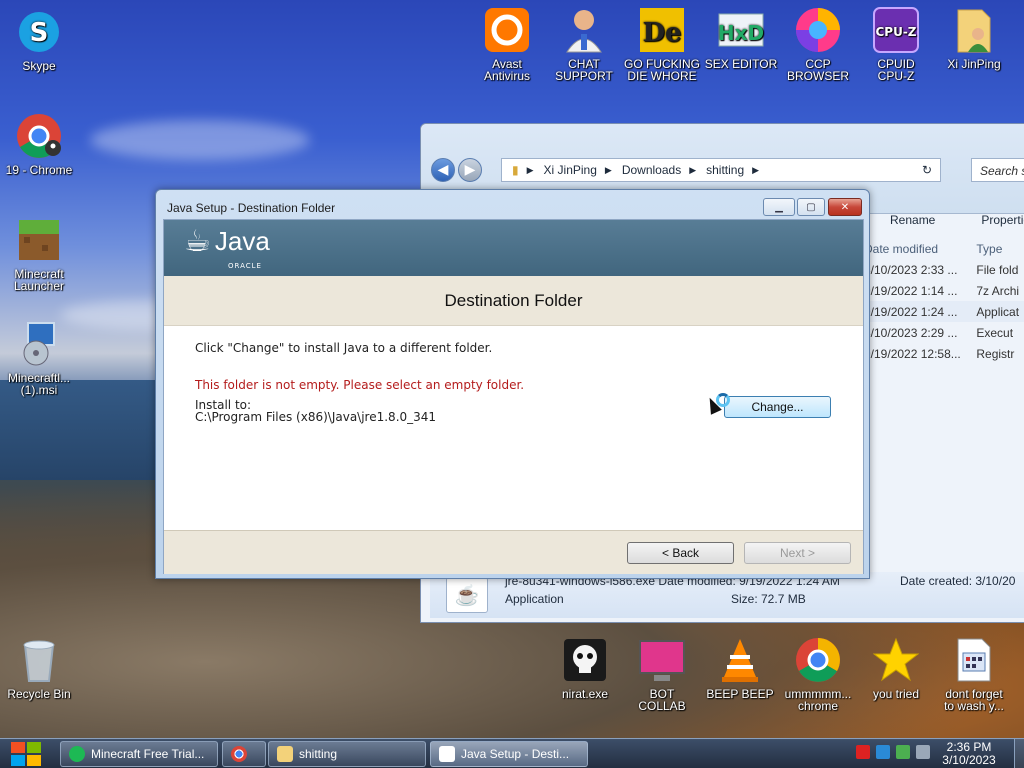 This screenshot has width=1024, height=768. What do you see at coordinates (725, 170) in the screenshot?
I see `breadcrumb-item: shitting` at bounding box center [725, 170].